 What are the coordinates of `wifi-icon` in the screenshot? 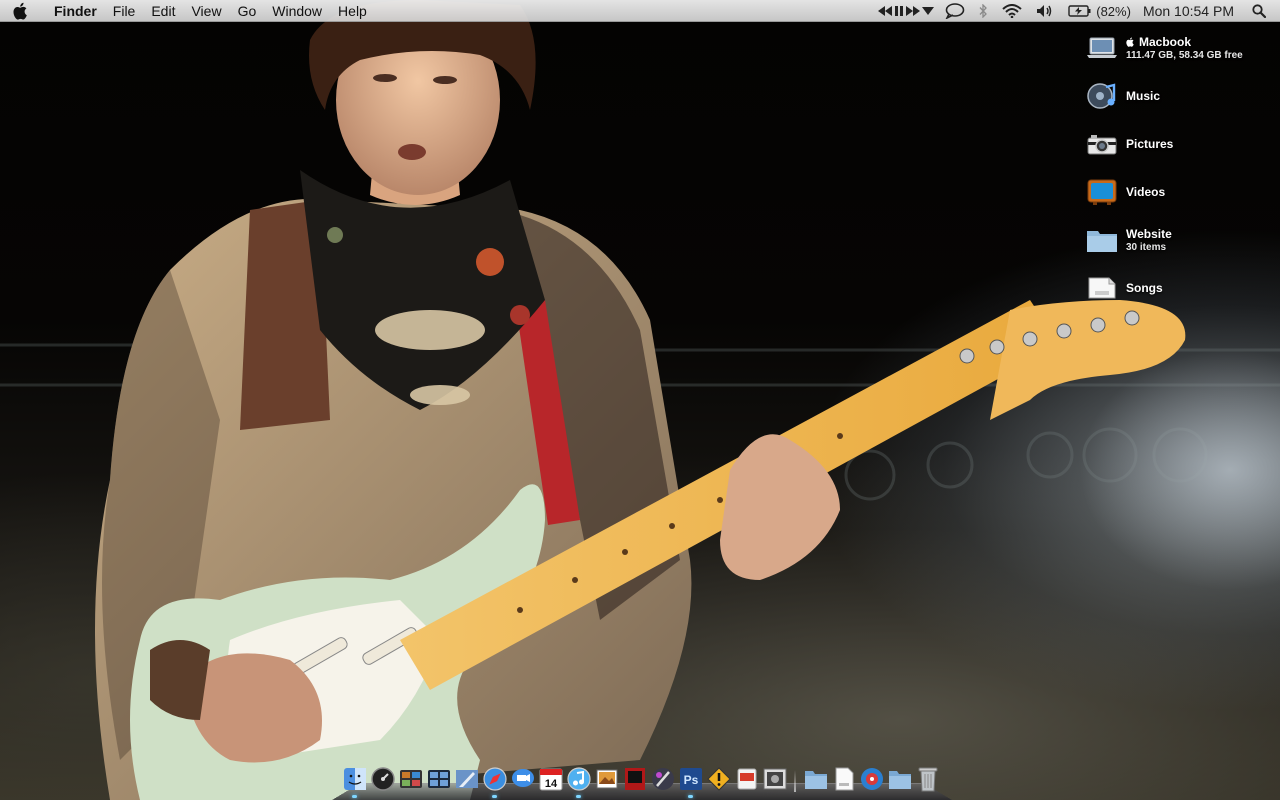 It's located at (1012, 11).